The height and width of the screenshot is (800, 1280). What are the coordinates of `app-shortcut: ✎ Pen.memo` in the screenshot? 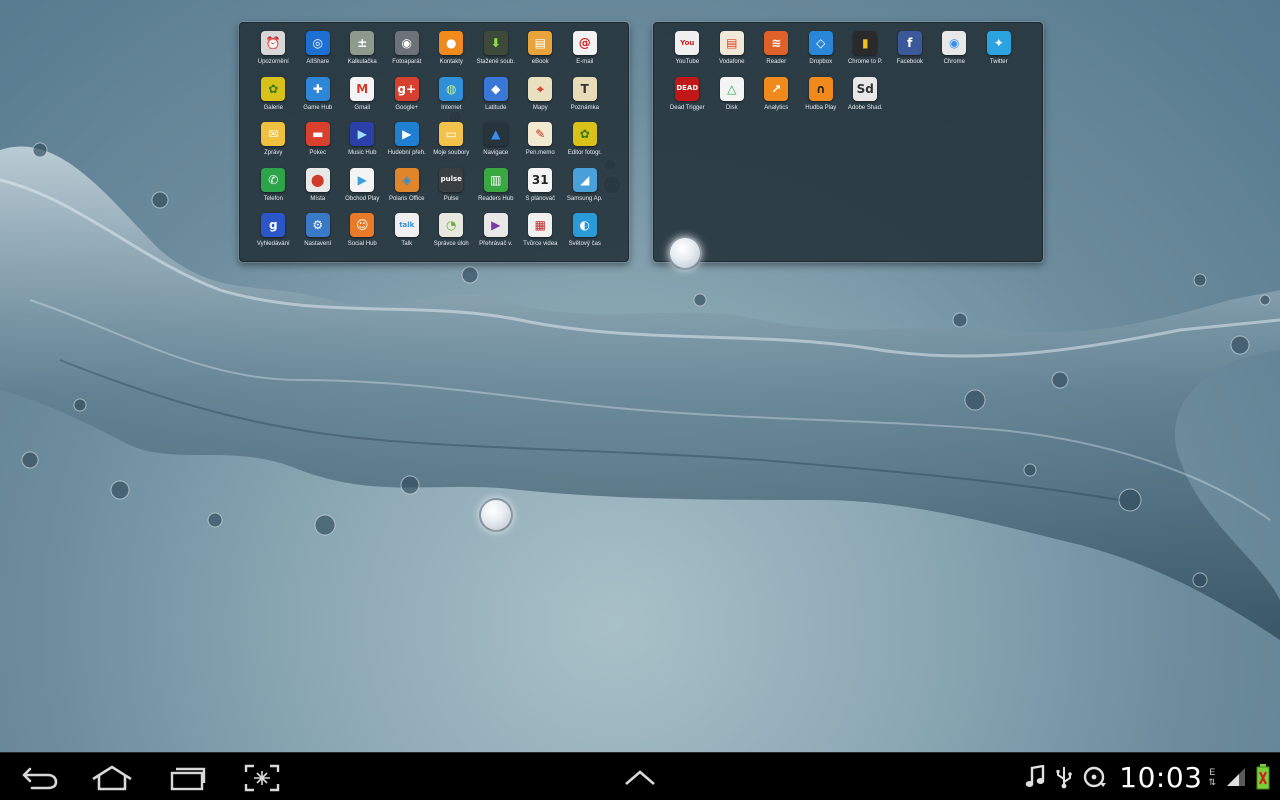 It's located at (540, 145).